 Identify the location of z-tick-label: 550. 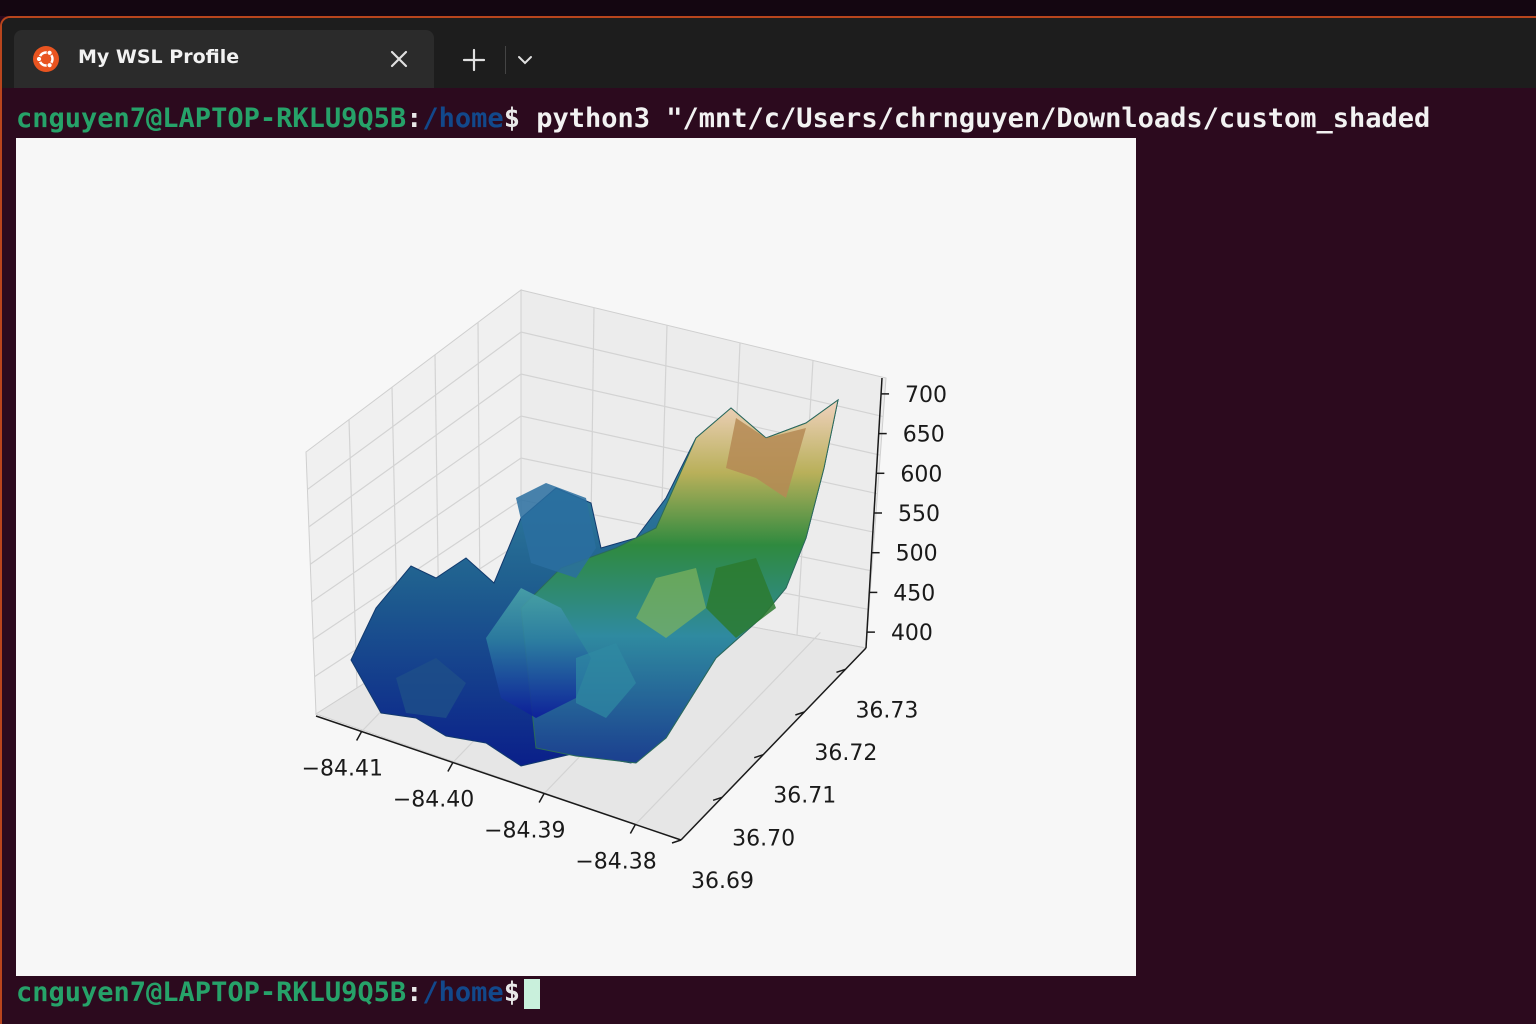
(919, 514).